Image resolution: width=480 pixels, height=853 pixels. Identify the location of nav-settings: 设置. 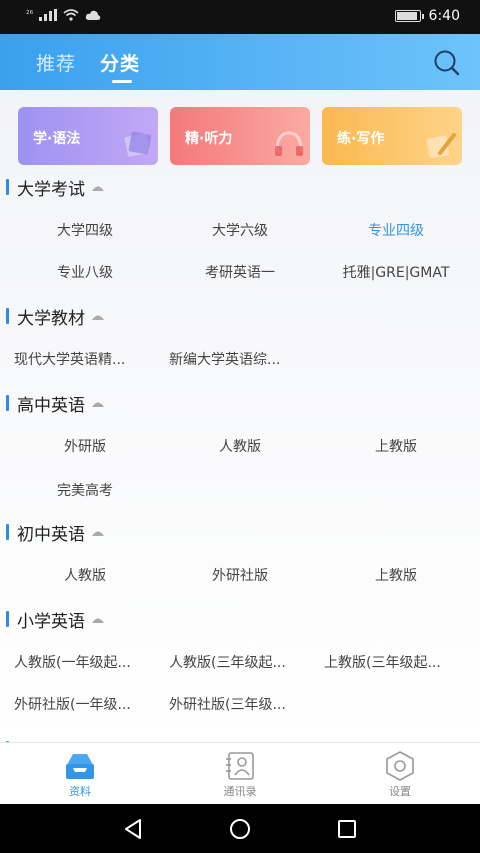
(400, 774).